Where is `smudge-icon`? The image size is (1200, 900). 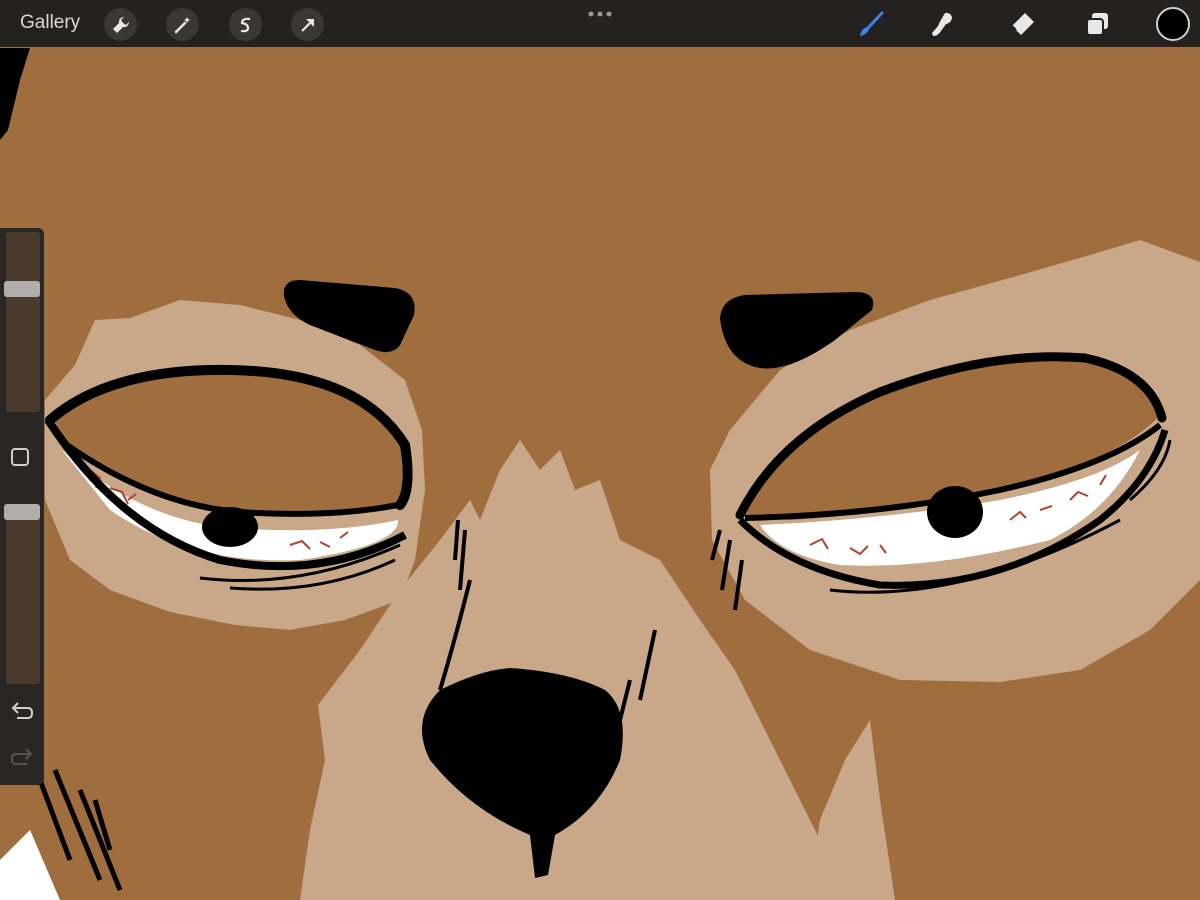
smudge-icon is located at coordinates (942, 24).